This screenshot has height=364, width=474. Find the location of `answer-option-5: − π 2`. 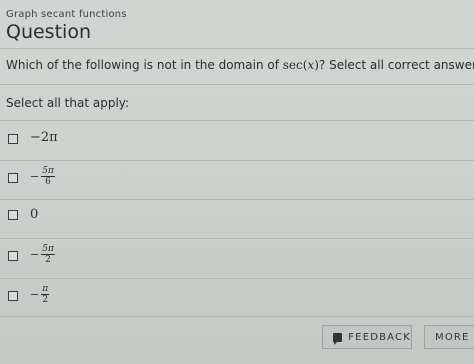

answer-option-5: − π 2 is located at coordinates (237, 298).